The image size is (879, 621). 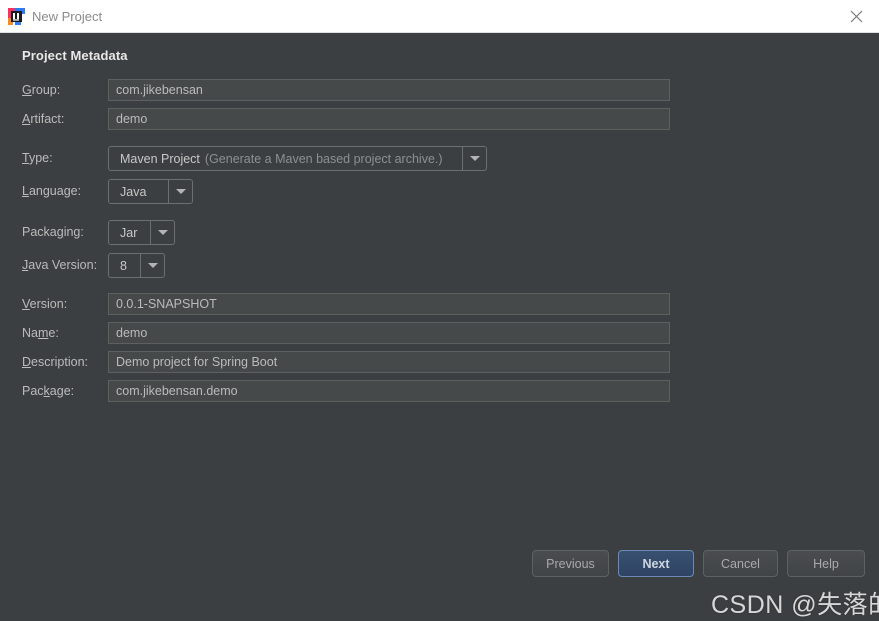 I want to click on language-combobox: Java, so click(x=150, y=191).